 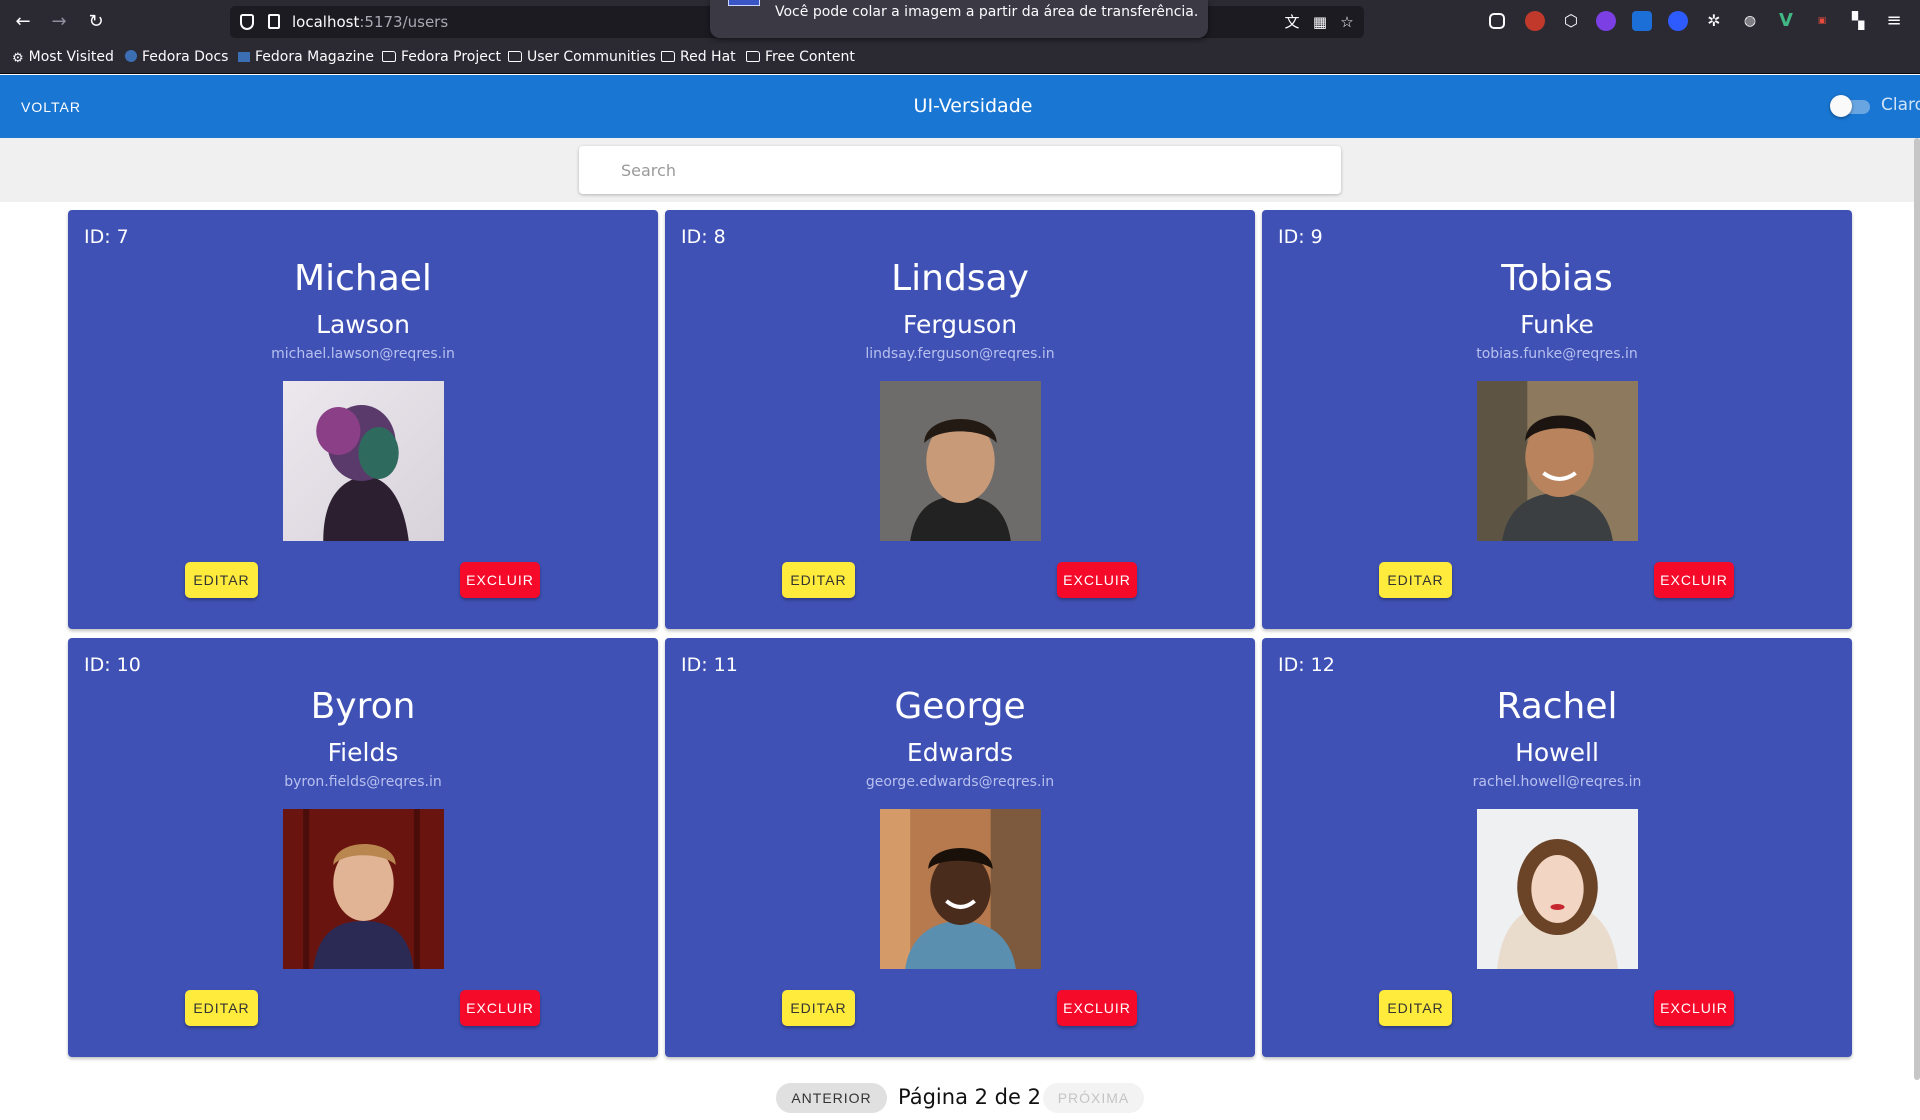 What do you see at coordinates (1557, 782) in the screenshot?
I see `user-email: rachel.howell@reqres.in` at bounding box center [1557, 782].